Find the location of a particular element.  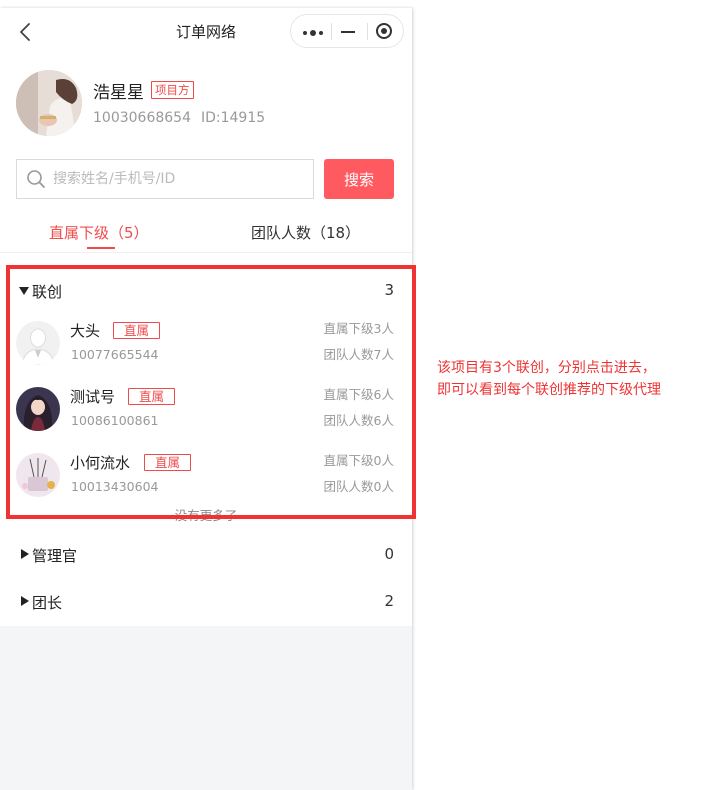

profile-subtitle: 10030668654 ID:14915 is located at coordinates (179, 118).